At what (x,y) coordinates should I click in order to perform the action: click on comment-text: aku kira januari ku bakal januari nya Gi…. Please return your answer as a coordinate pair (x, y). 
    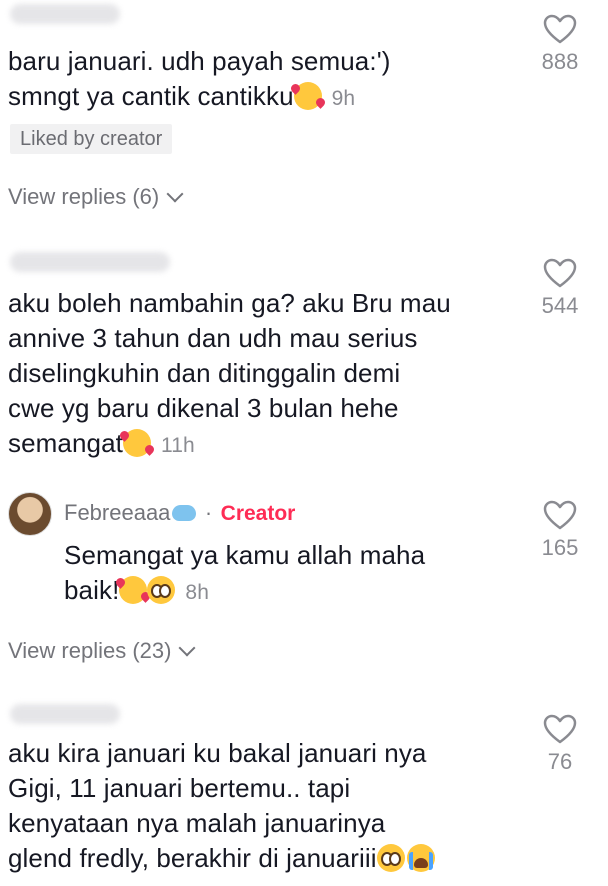
    Looking at the image, I should click on (268, 806).